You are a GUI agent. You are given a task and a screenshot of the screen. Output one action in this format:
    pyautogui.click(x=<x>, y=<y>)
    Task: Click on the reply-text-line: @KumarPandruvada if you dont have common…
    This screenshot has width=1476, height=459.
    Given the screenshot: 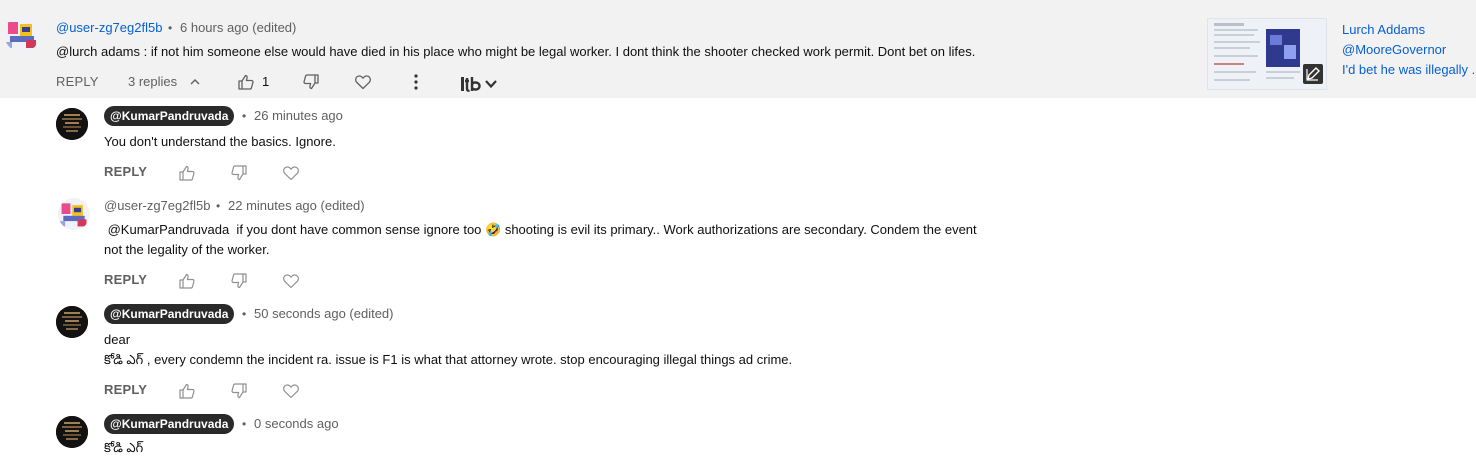 What is the action you would take?
    pyautogui.click(x=540, y=229)
    